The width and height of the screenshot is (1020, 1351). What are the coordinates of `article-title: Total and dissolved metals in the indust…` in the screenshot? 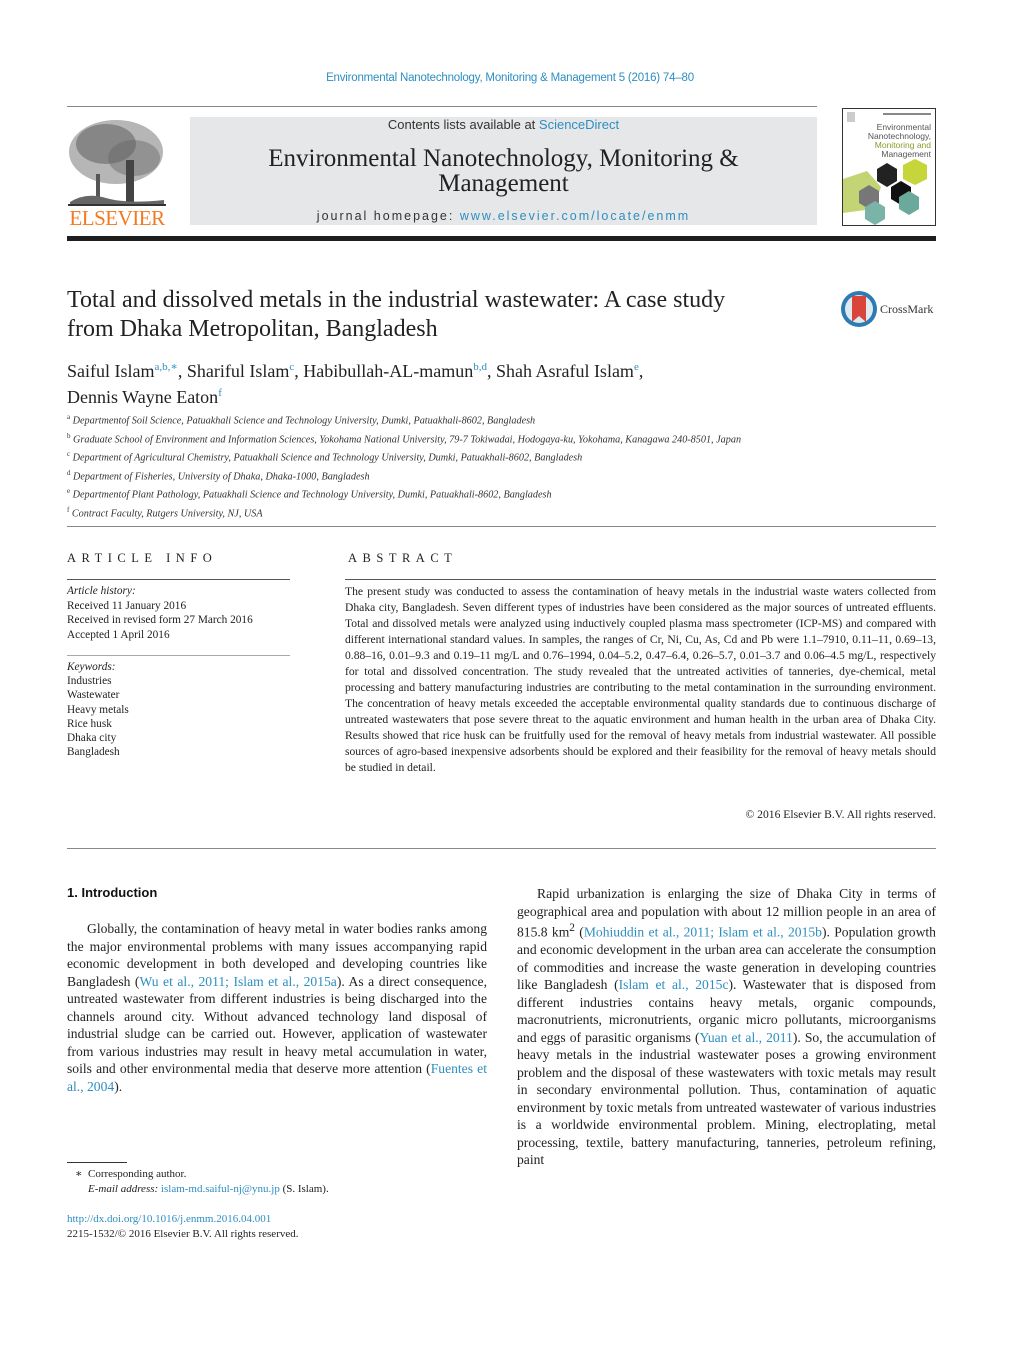 It's located at (447, 315).